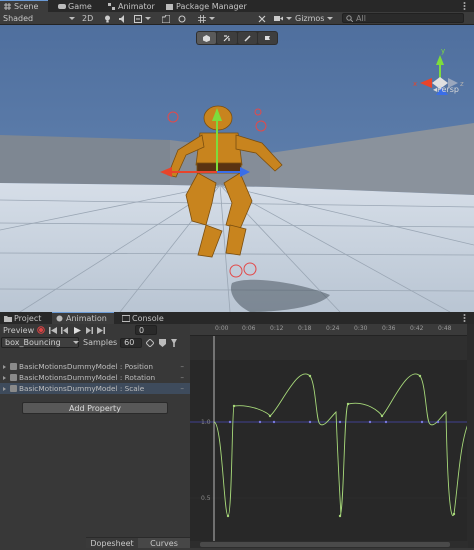 This screenshot has width=474, height=550. Describe the element at coordinates (109, 18) in the screenshot. I see `lighting-icon` at that location.